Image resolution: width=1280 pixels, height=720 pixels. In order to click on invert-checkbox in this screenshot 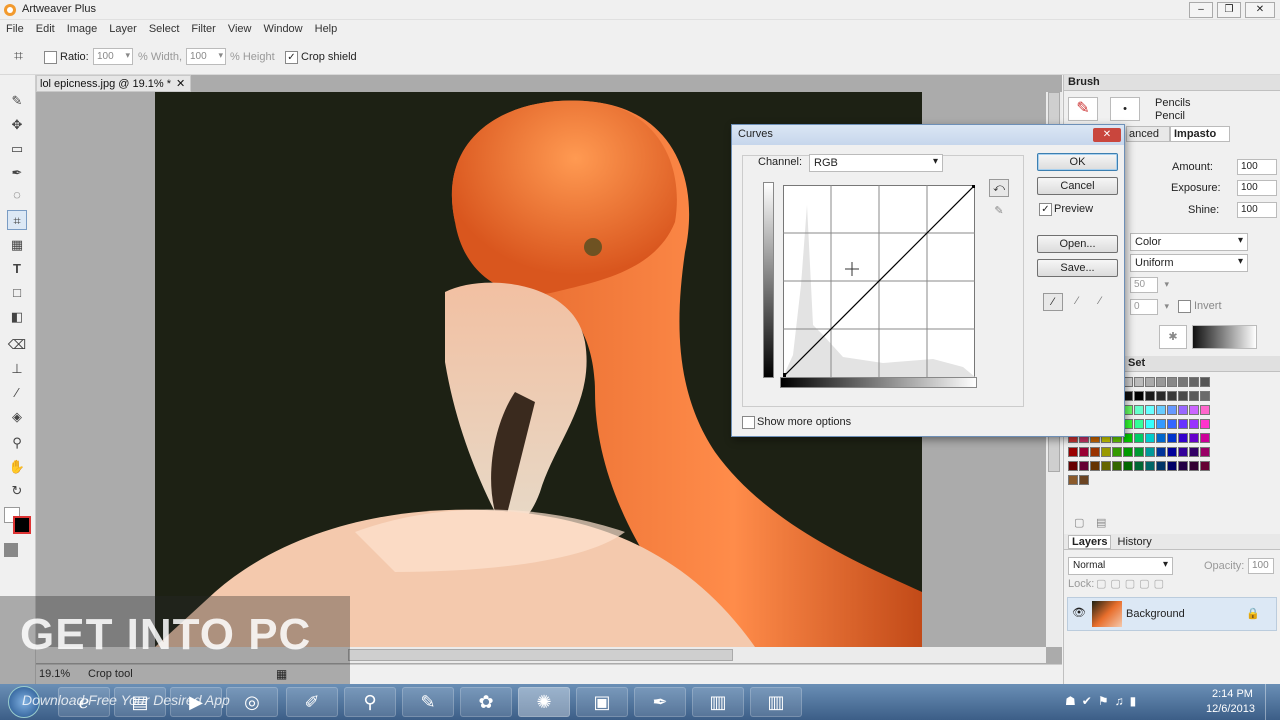, I will do `click(1184, 306)`.